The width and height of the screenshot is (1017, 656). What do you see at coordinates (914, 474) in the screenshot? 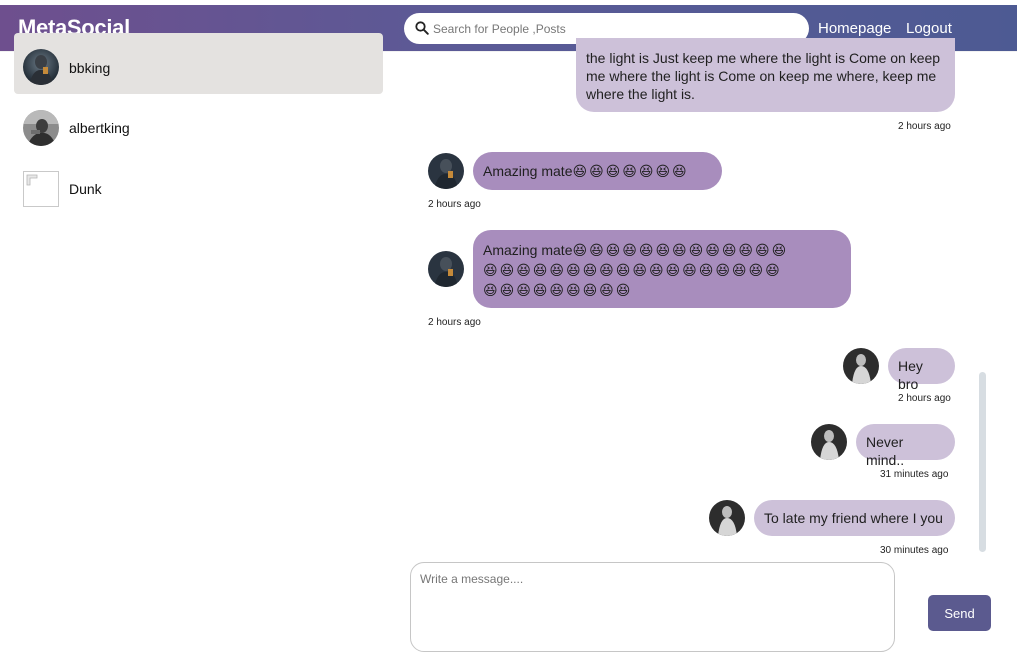
I see `message-time: 31 minutes ago` at bounding box center [914, 474].